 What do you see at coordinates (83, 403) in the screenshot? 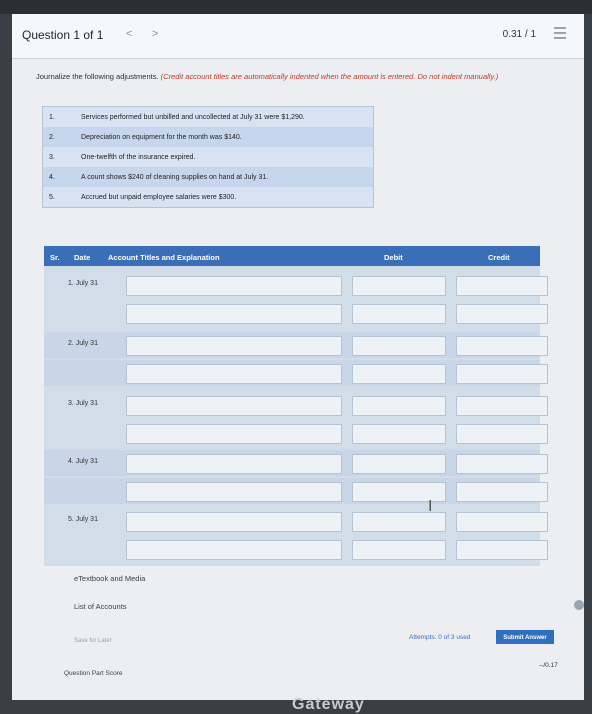
I see `entry-date: 3. July 31` at bounding box center [83, 403].